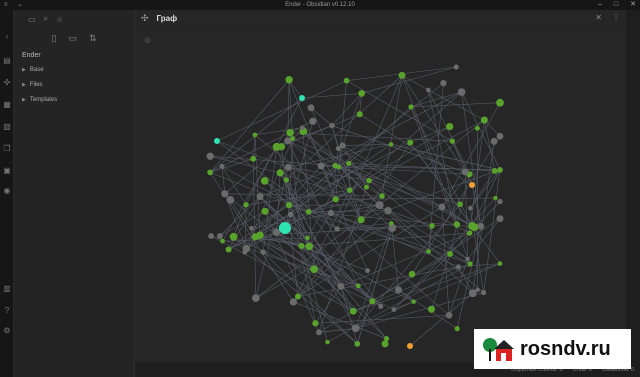 The height and width of the screenshot is (377, 640). I want to click on sort-icon: ⇅, so click(93, 38).